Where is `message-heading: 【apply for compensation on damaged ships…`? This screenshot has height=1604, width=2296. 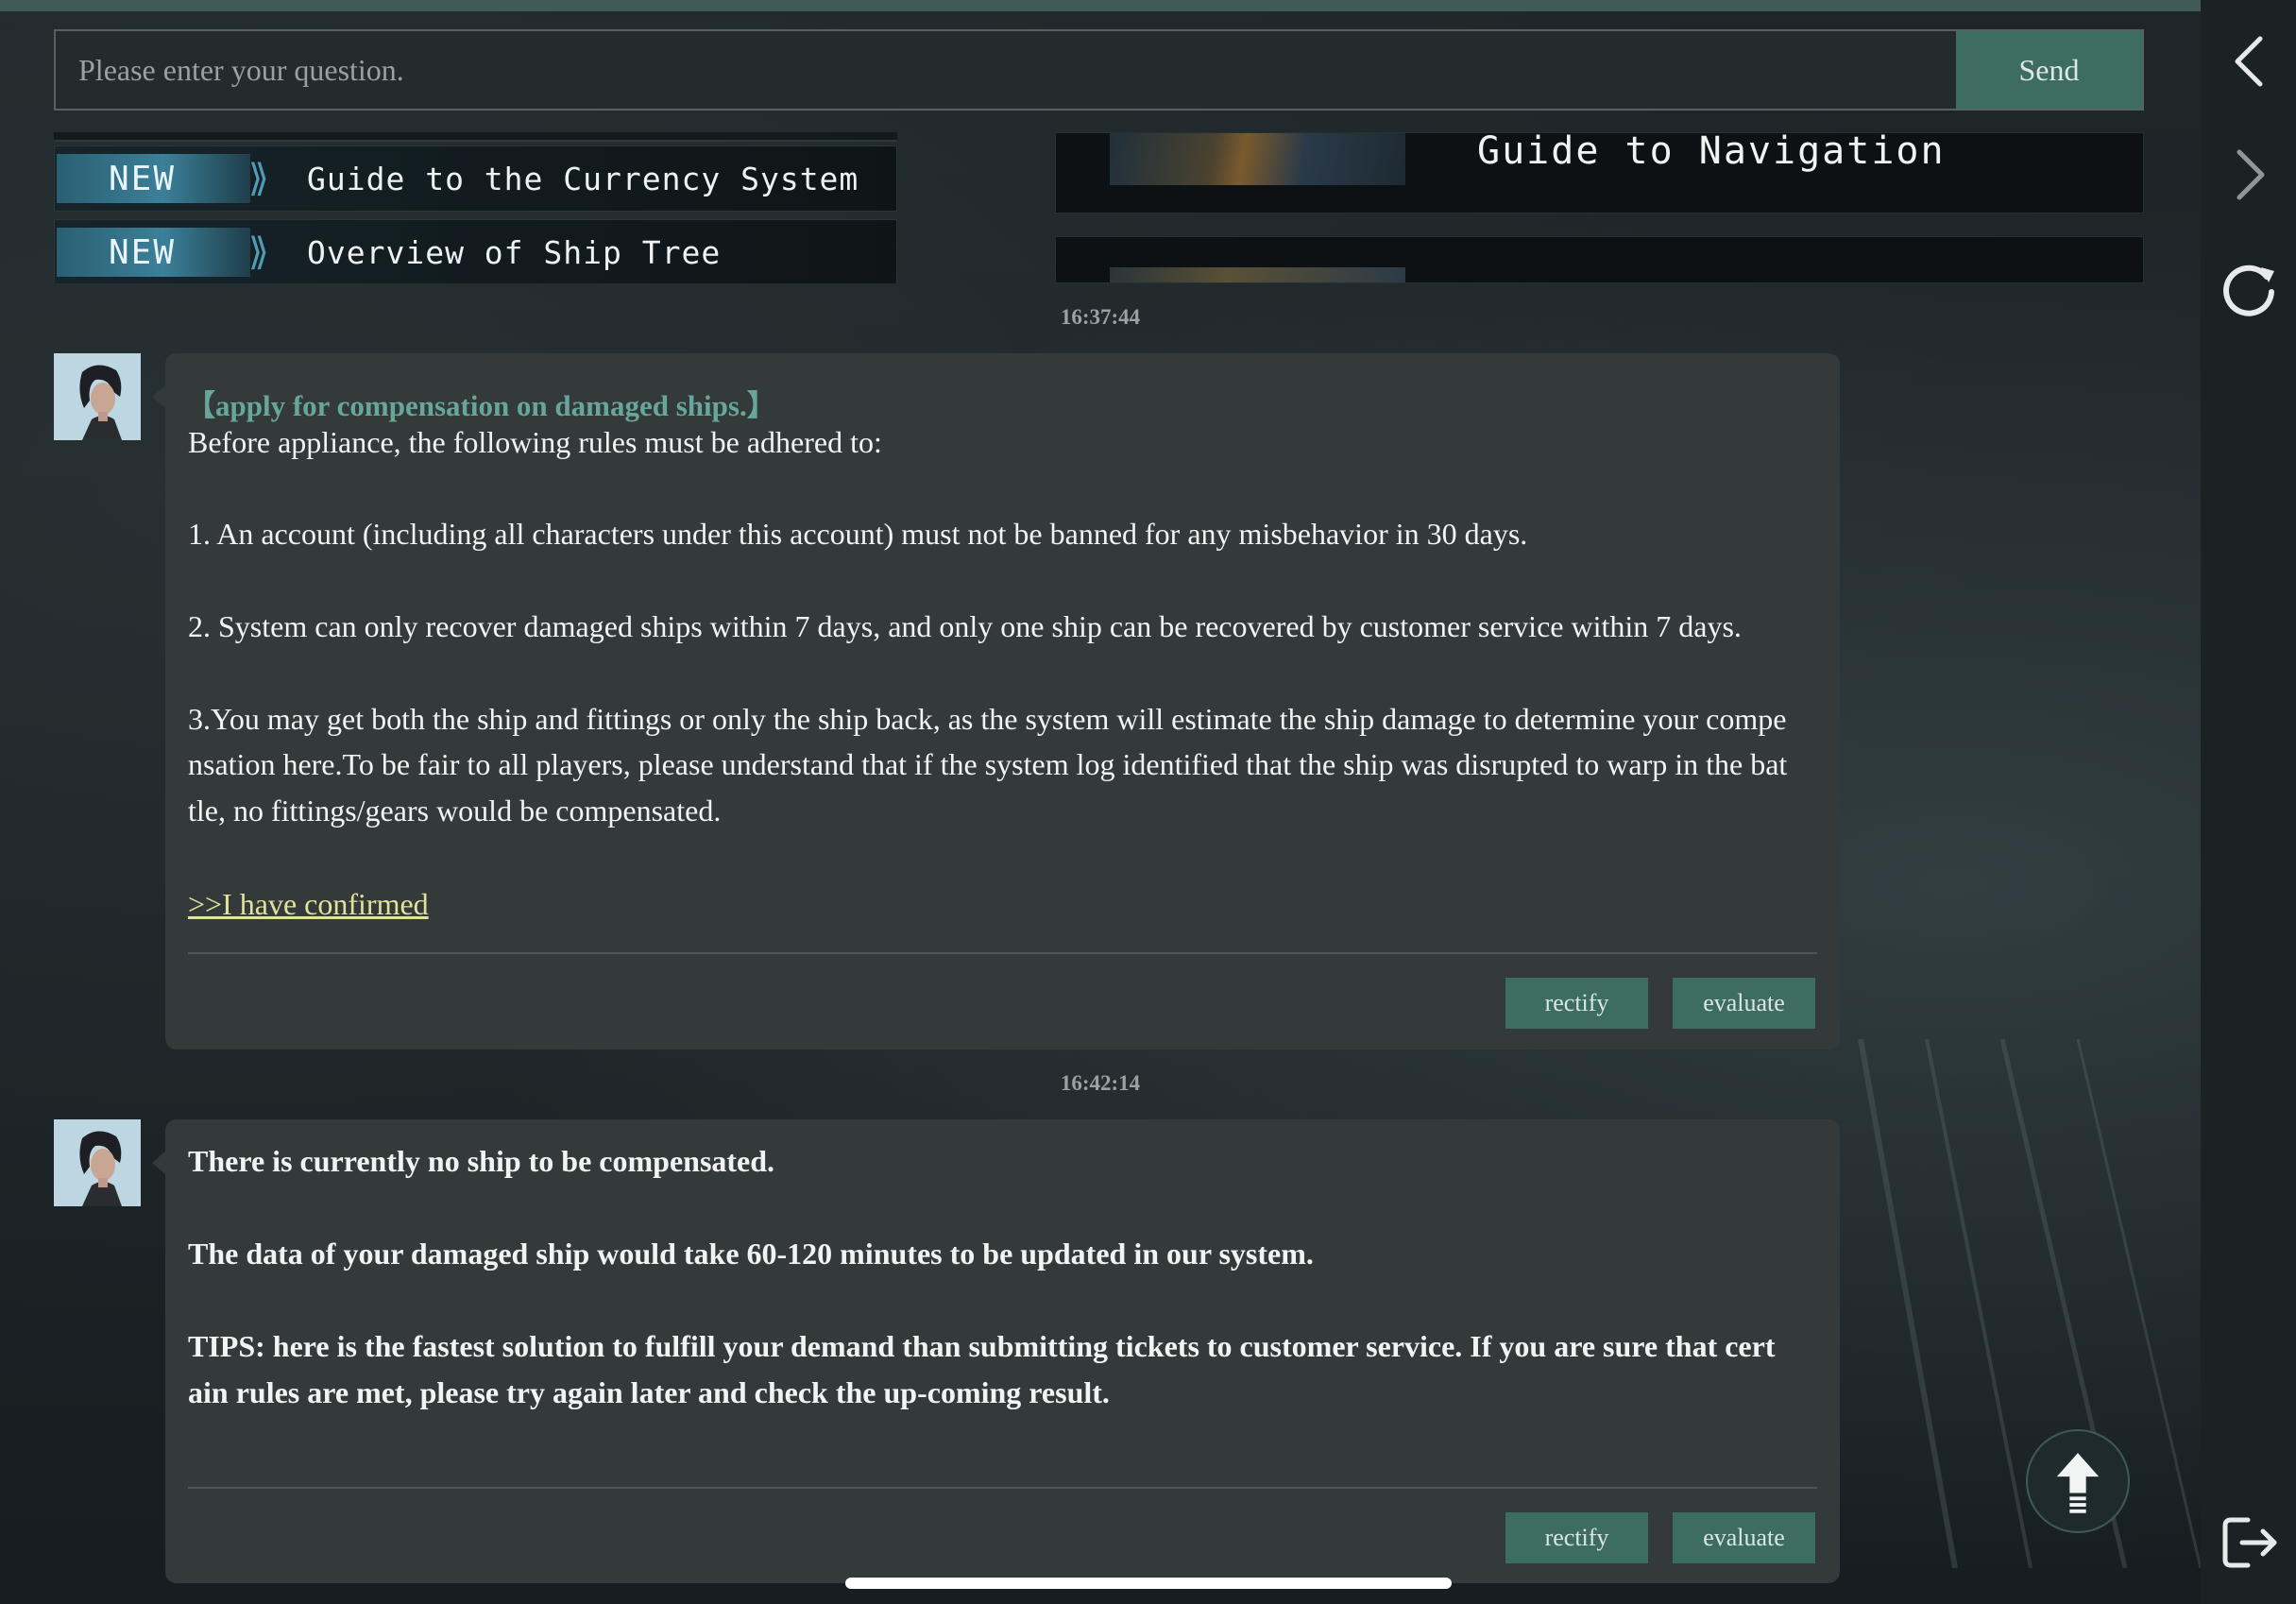
message-heading: 【apply for compensation on damaged ships… is located at coordinates (481, 406).